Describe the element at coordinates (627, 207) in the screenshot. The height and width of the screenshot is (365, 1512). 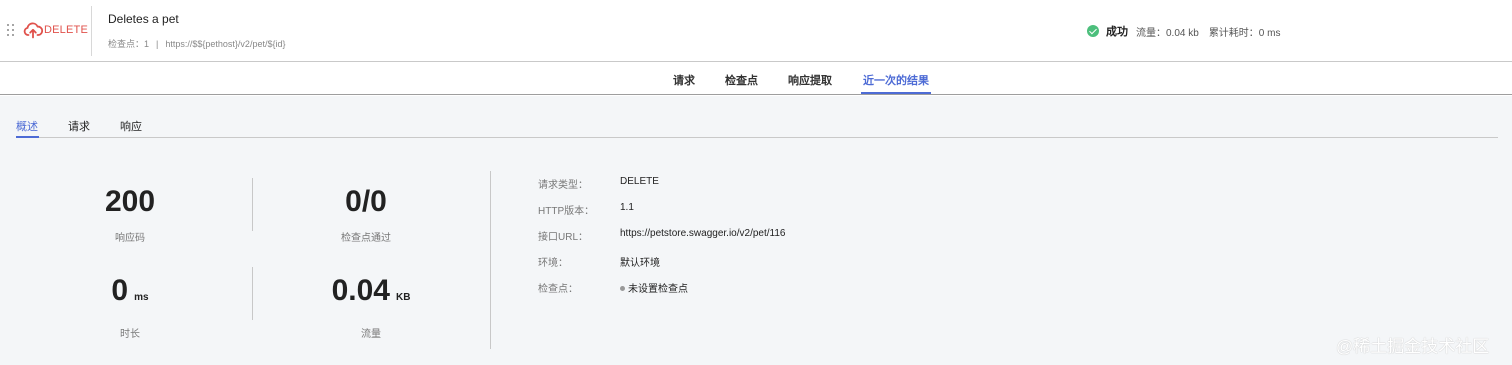
I see `detail-value: 1.1` at that location.